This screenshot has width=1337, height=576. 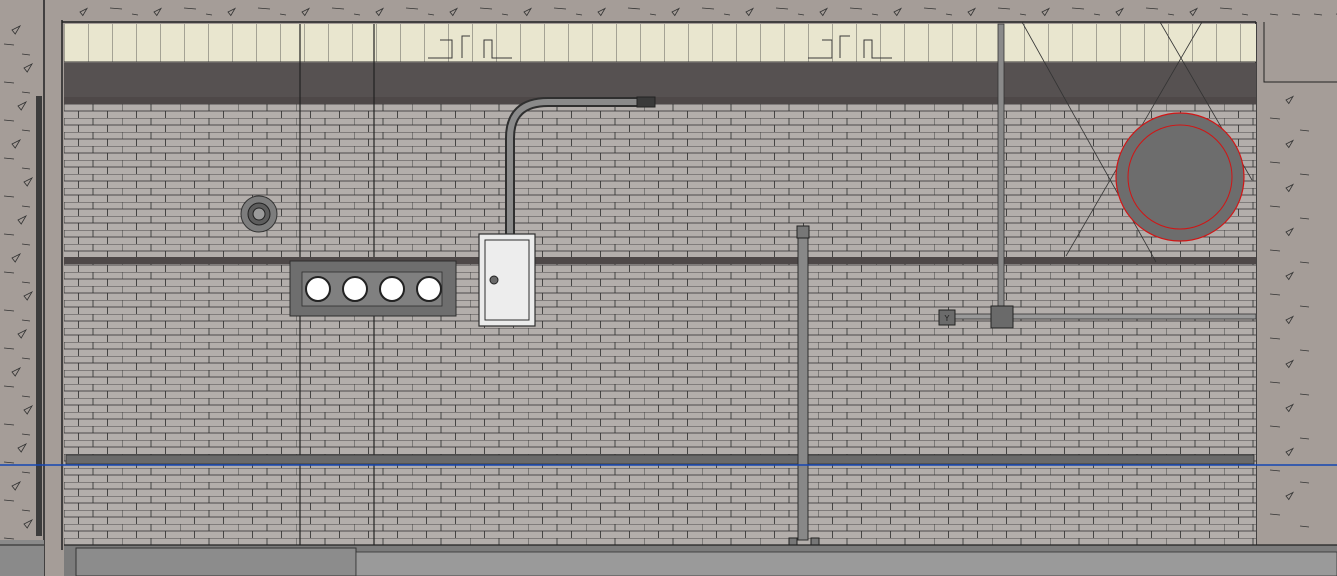 What do you see at coordinates (373, 288) in the screenshot?
I see `wall-light-fixture-icon` at bounding box center [373, 288].